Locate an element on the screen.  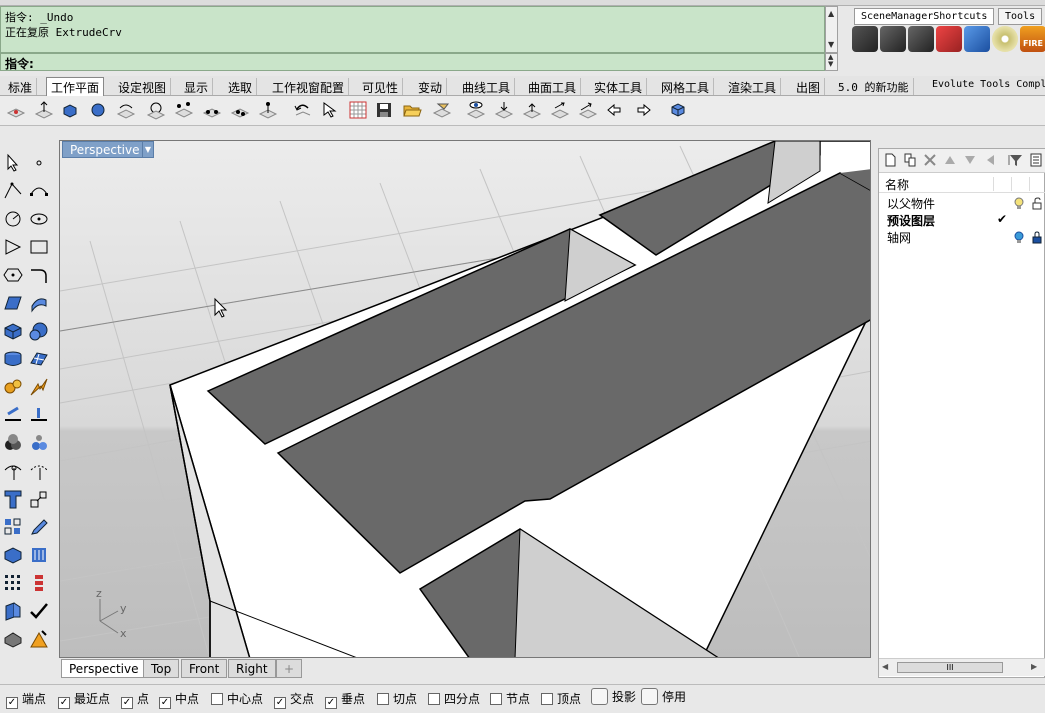
tab-viewport-layout: 工作视窗配置 is located at coordinates (309, 86).